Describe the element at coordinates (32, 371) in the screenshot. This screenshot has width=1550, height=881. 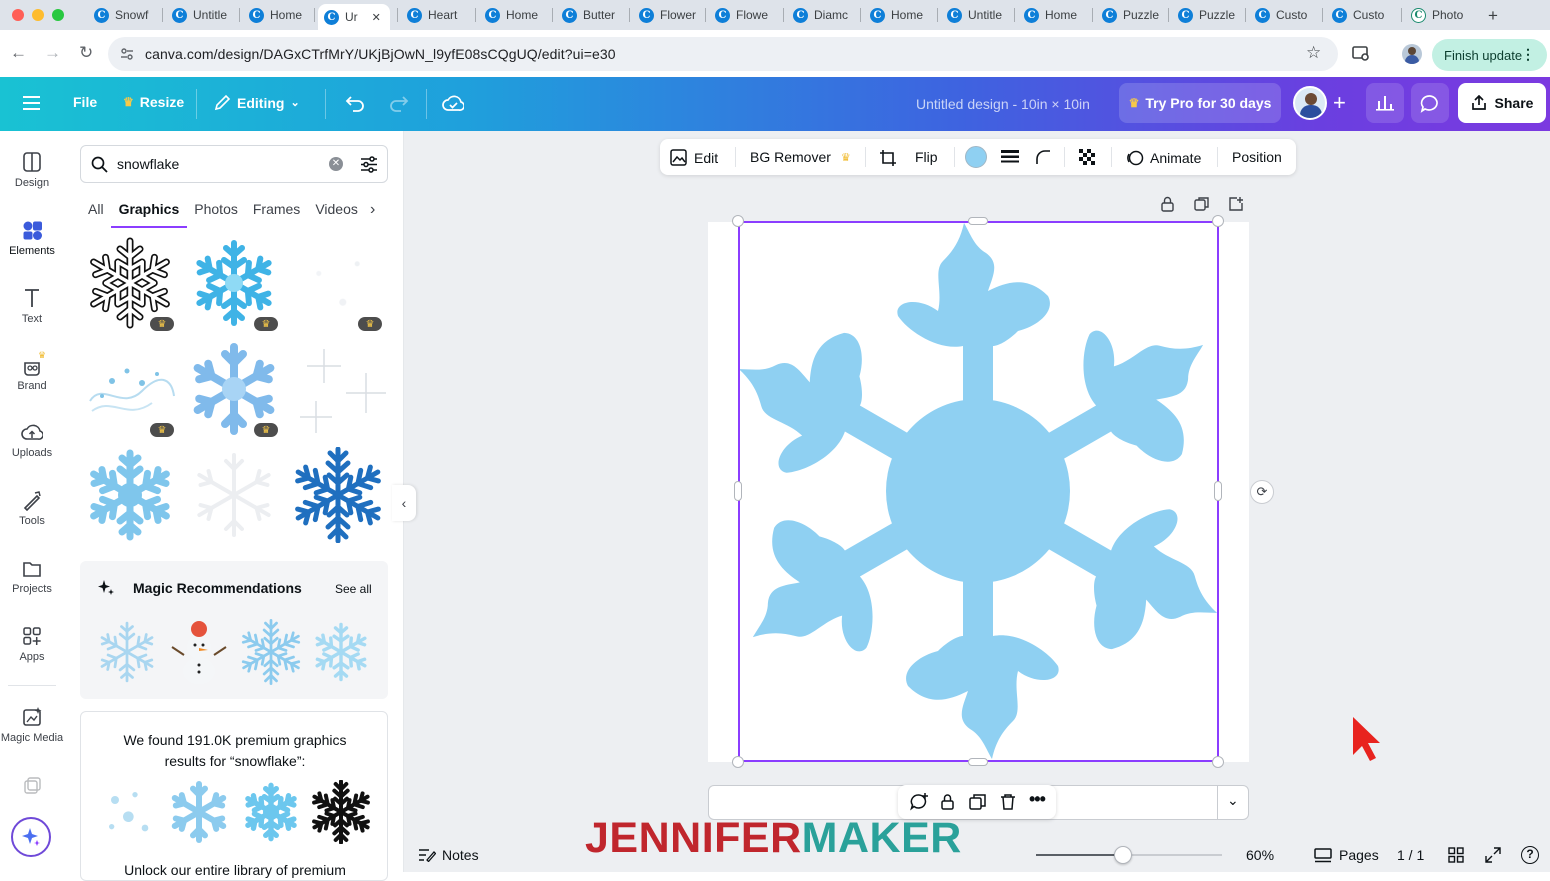
I see `rail-item-brand: Brand ♛` at that location.